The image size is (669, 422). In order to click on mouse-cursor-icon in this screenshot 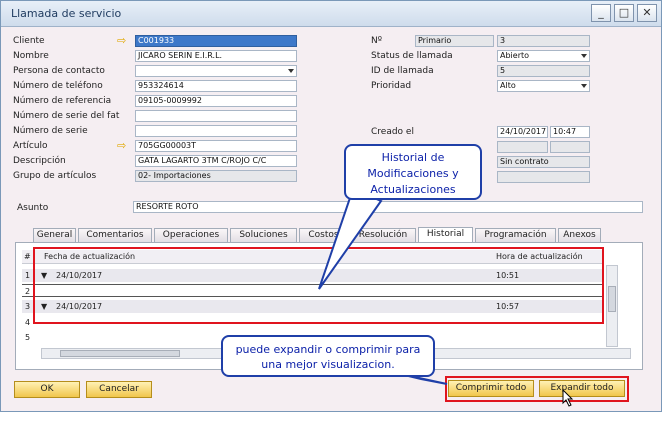, I will do `click(568, 398)`.